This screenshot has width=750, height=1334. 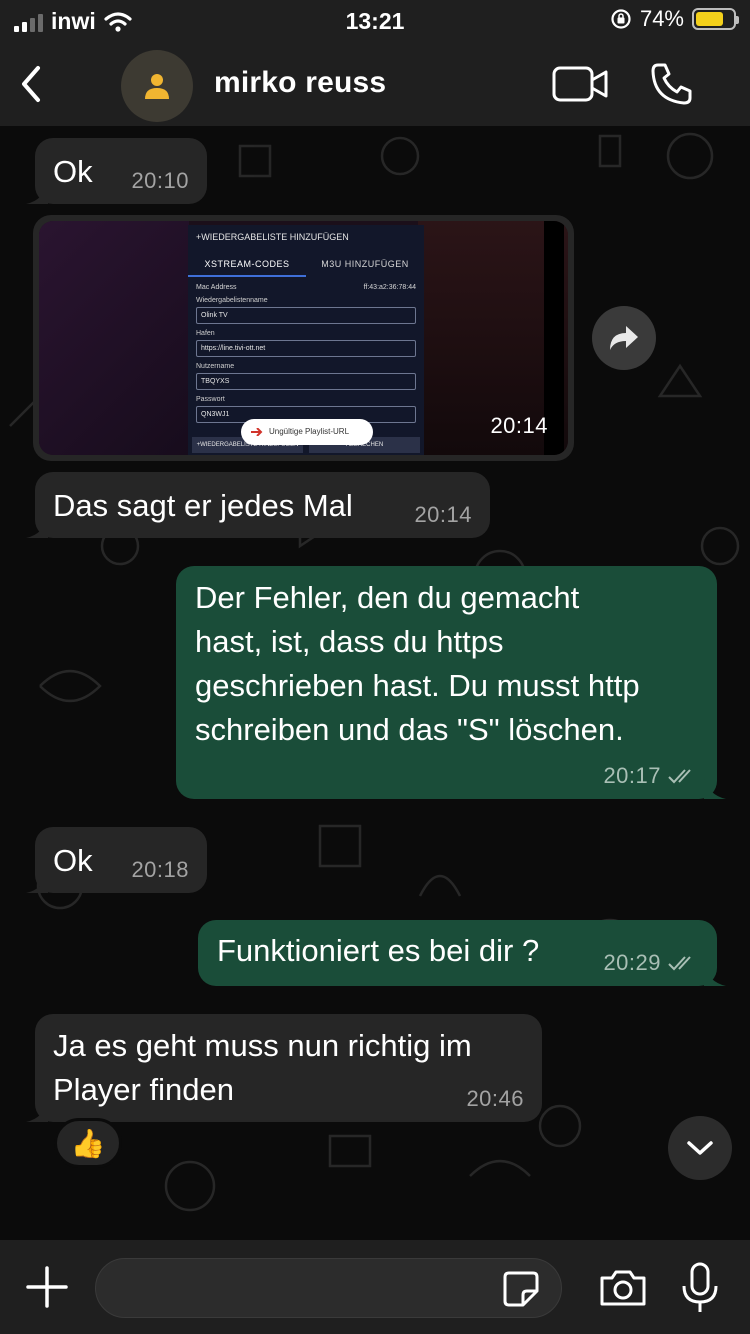 I want to click on forward-button, so click(x=624, y=338).